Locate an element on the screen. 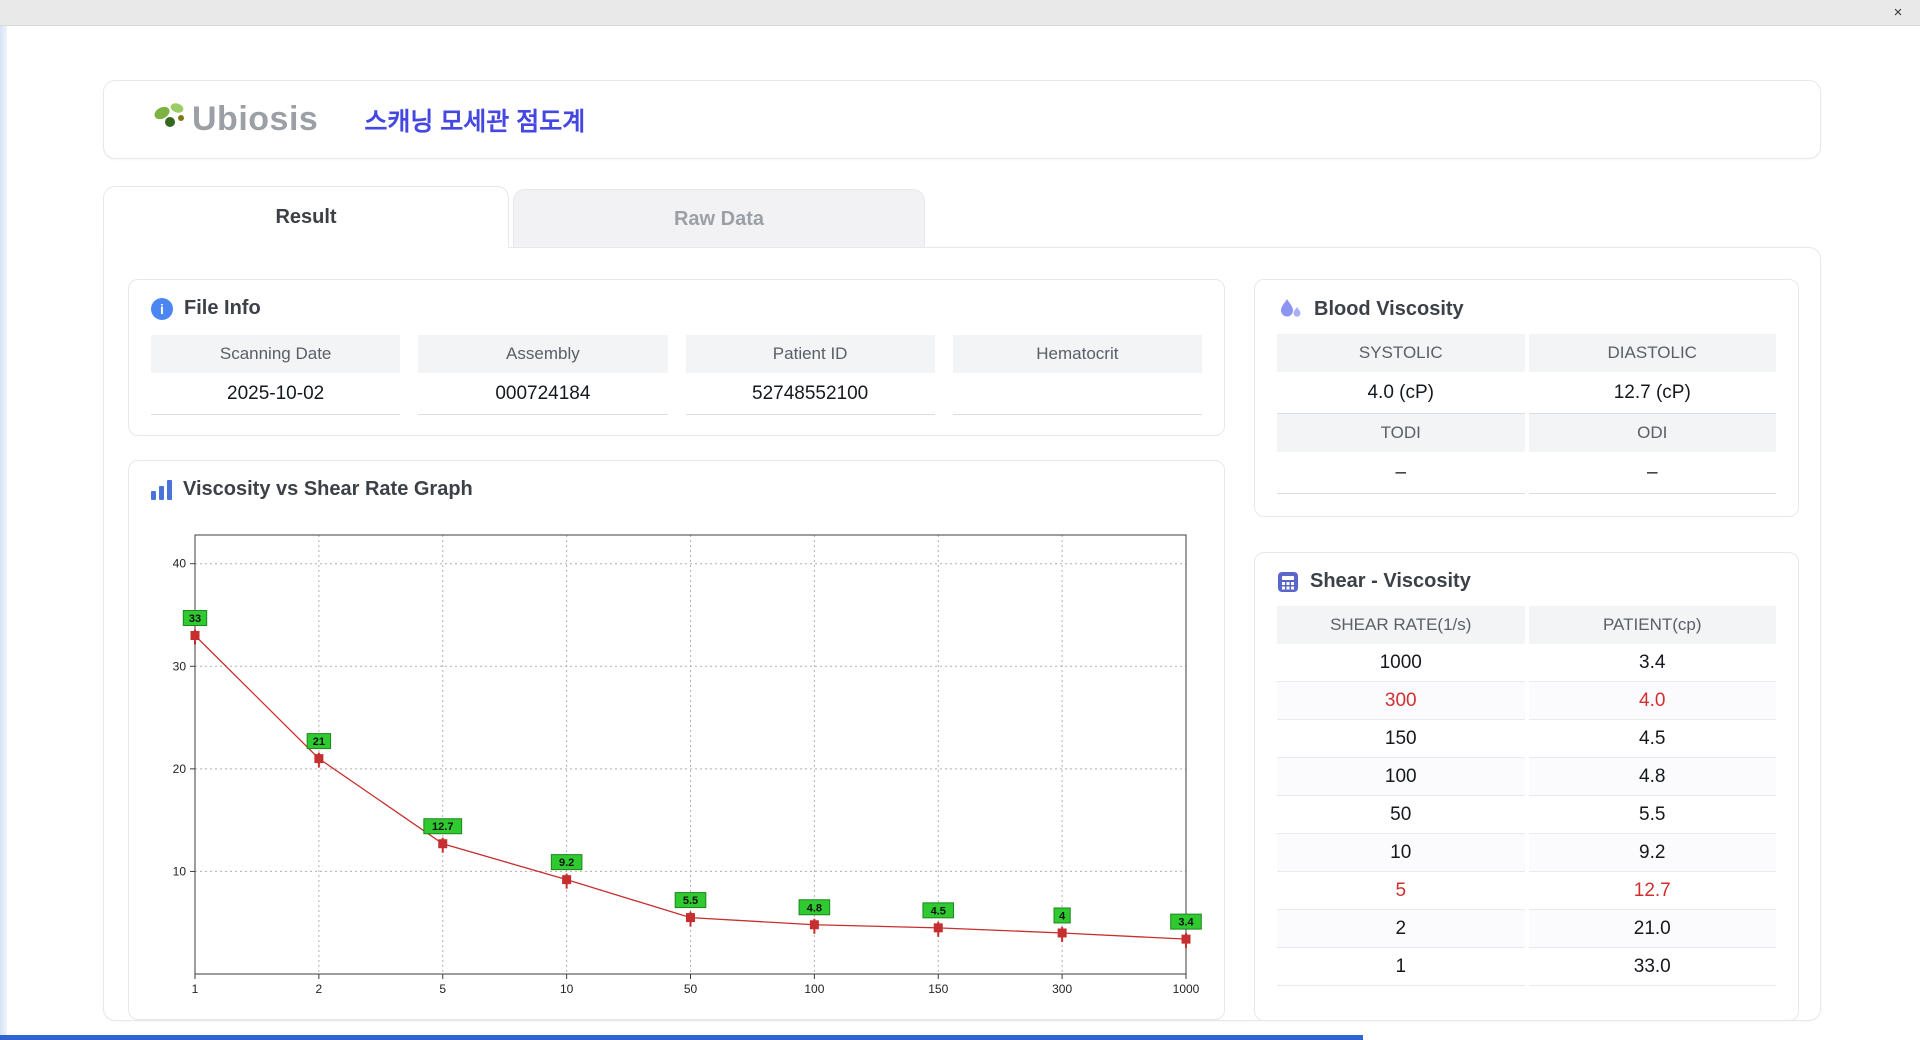  tab-result: Result is located at coordinates (306, 217).